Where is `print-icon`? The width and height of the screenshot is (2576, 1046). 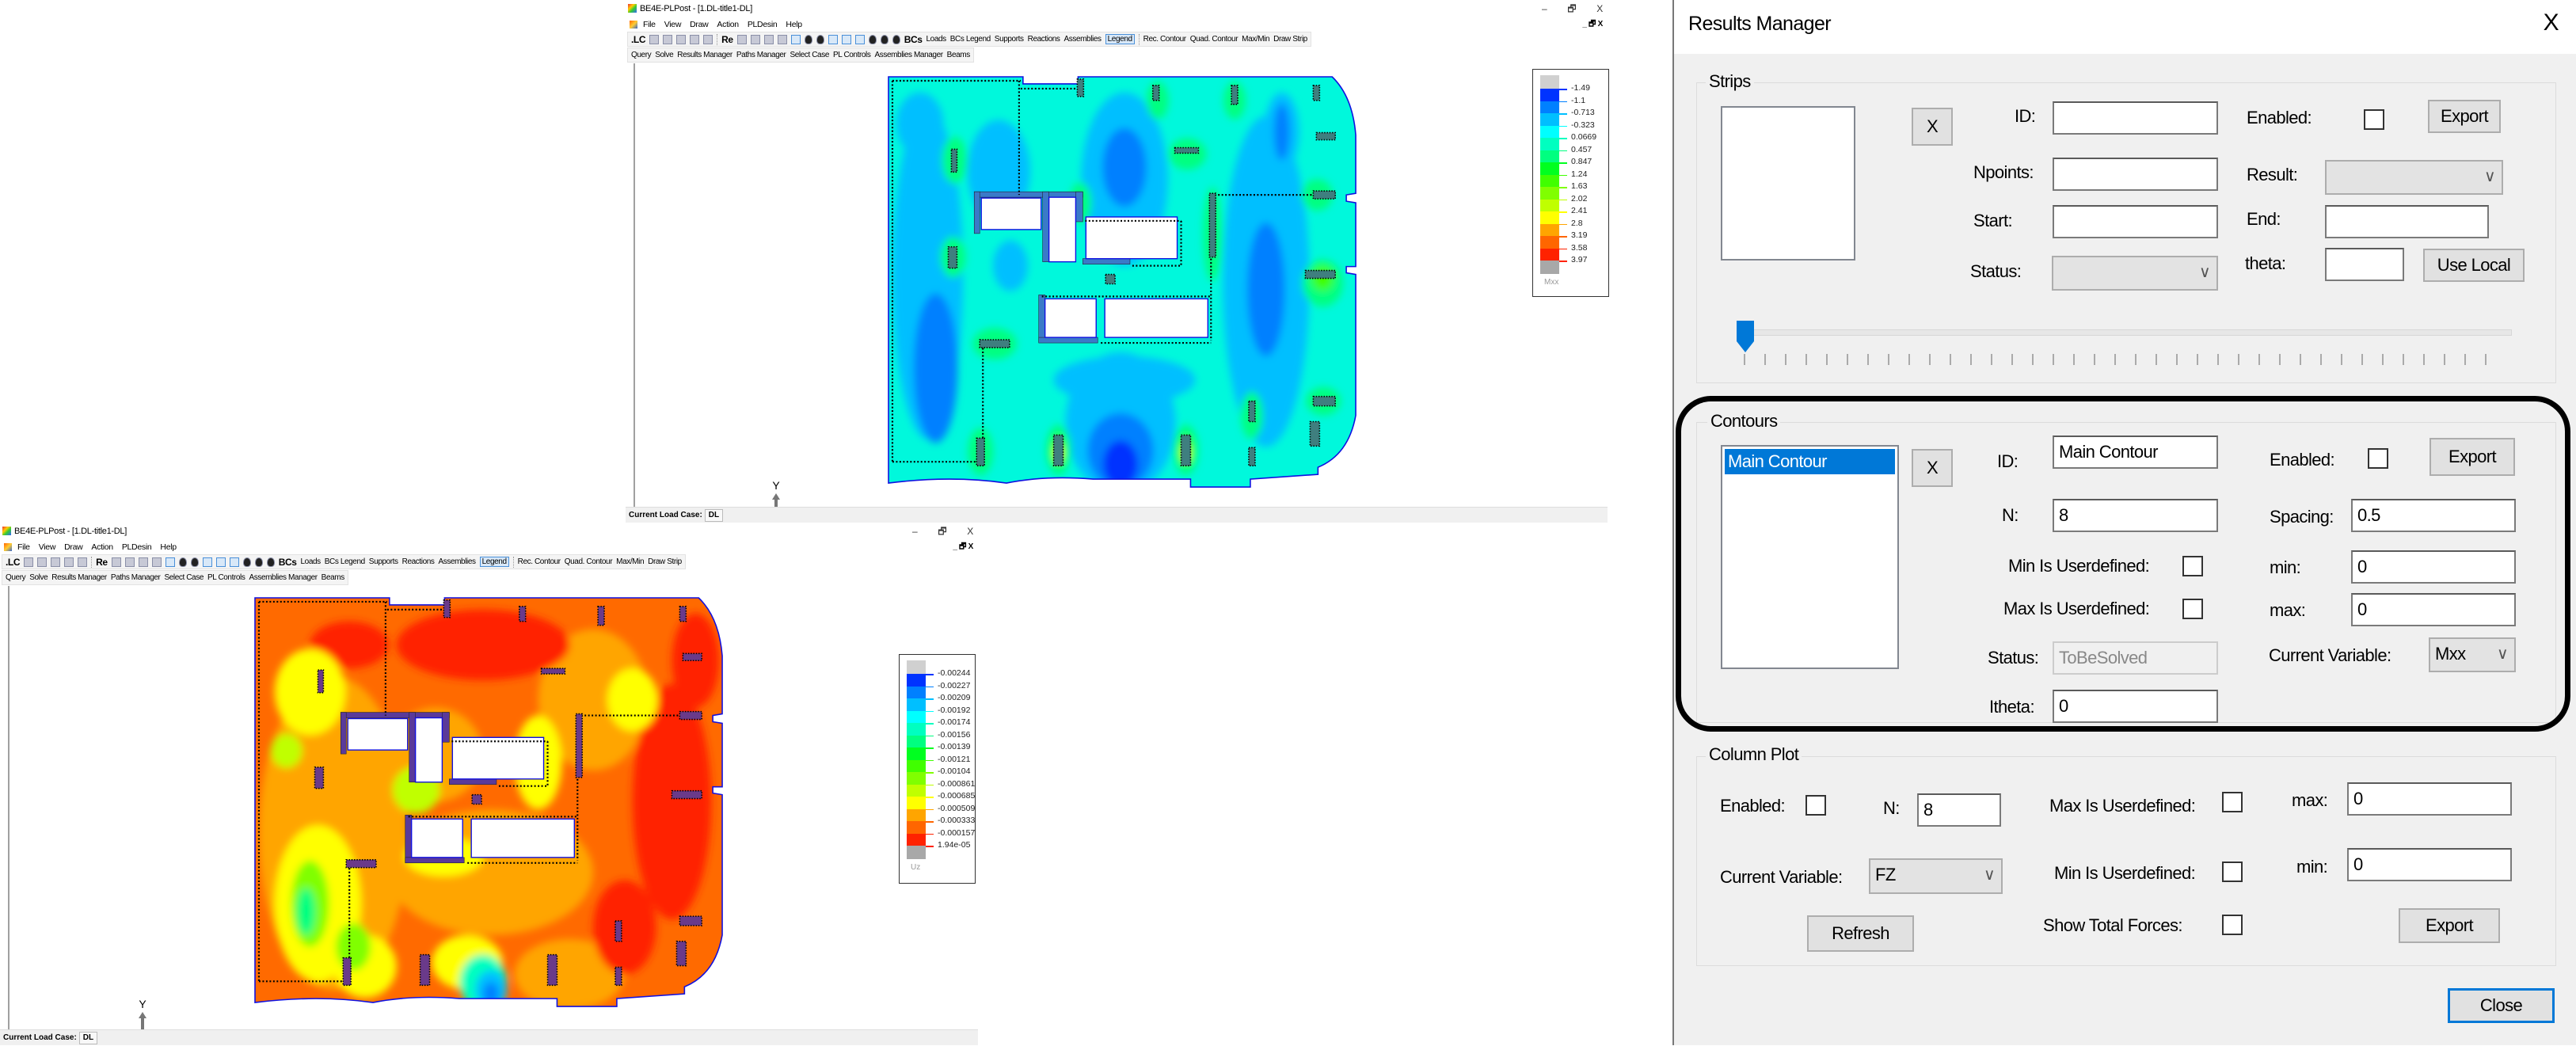
print-icon is located at coordinates (695, 39).